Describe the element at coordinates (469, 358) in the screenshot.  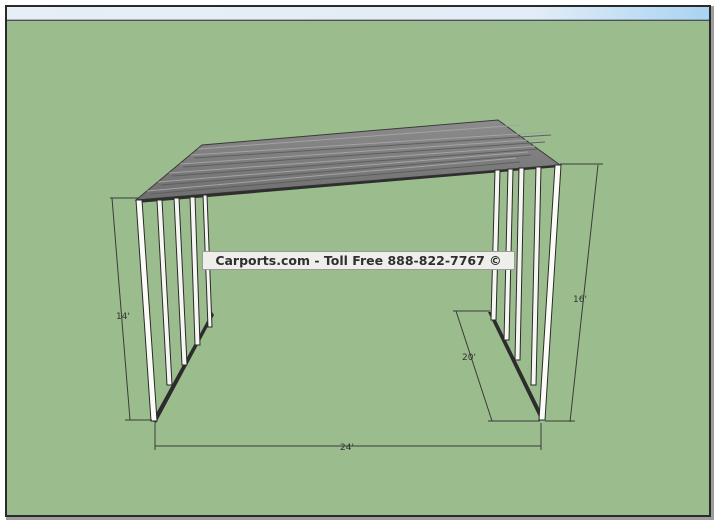
I see `depth-label: 20'` at that location.